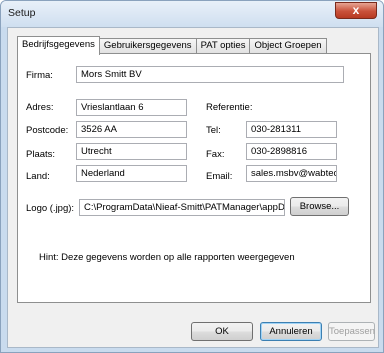 The width and height of the screenshot is (384, 353). I want to click on fax-input: 030-2898816, so click(291, 151).